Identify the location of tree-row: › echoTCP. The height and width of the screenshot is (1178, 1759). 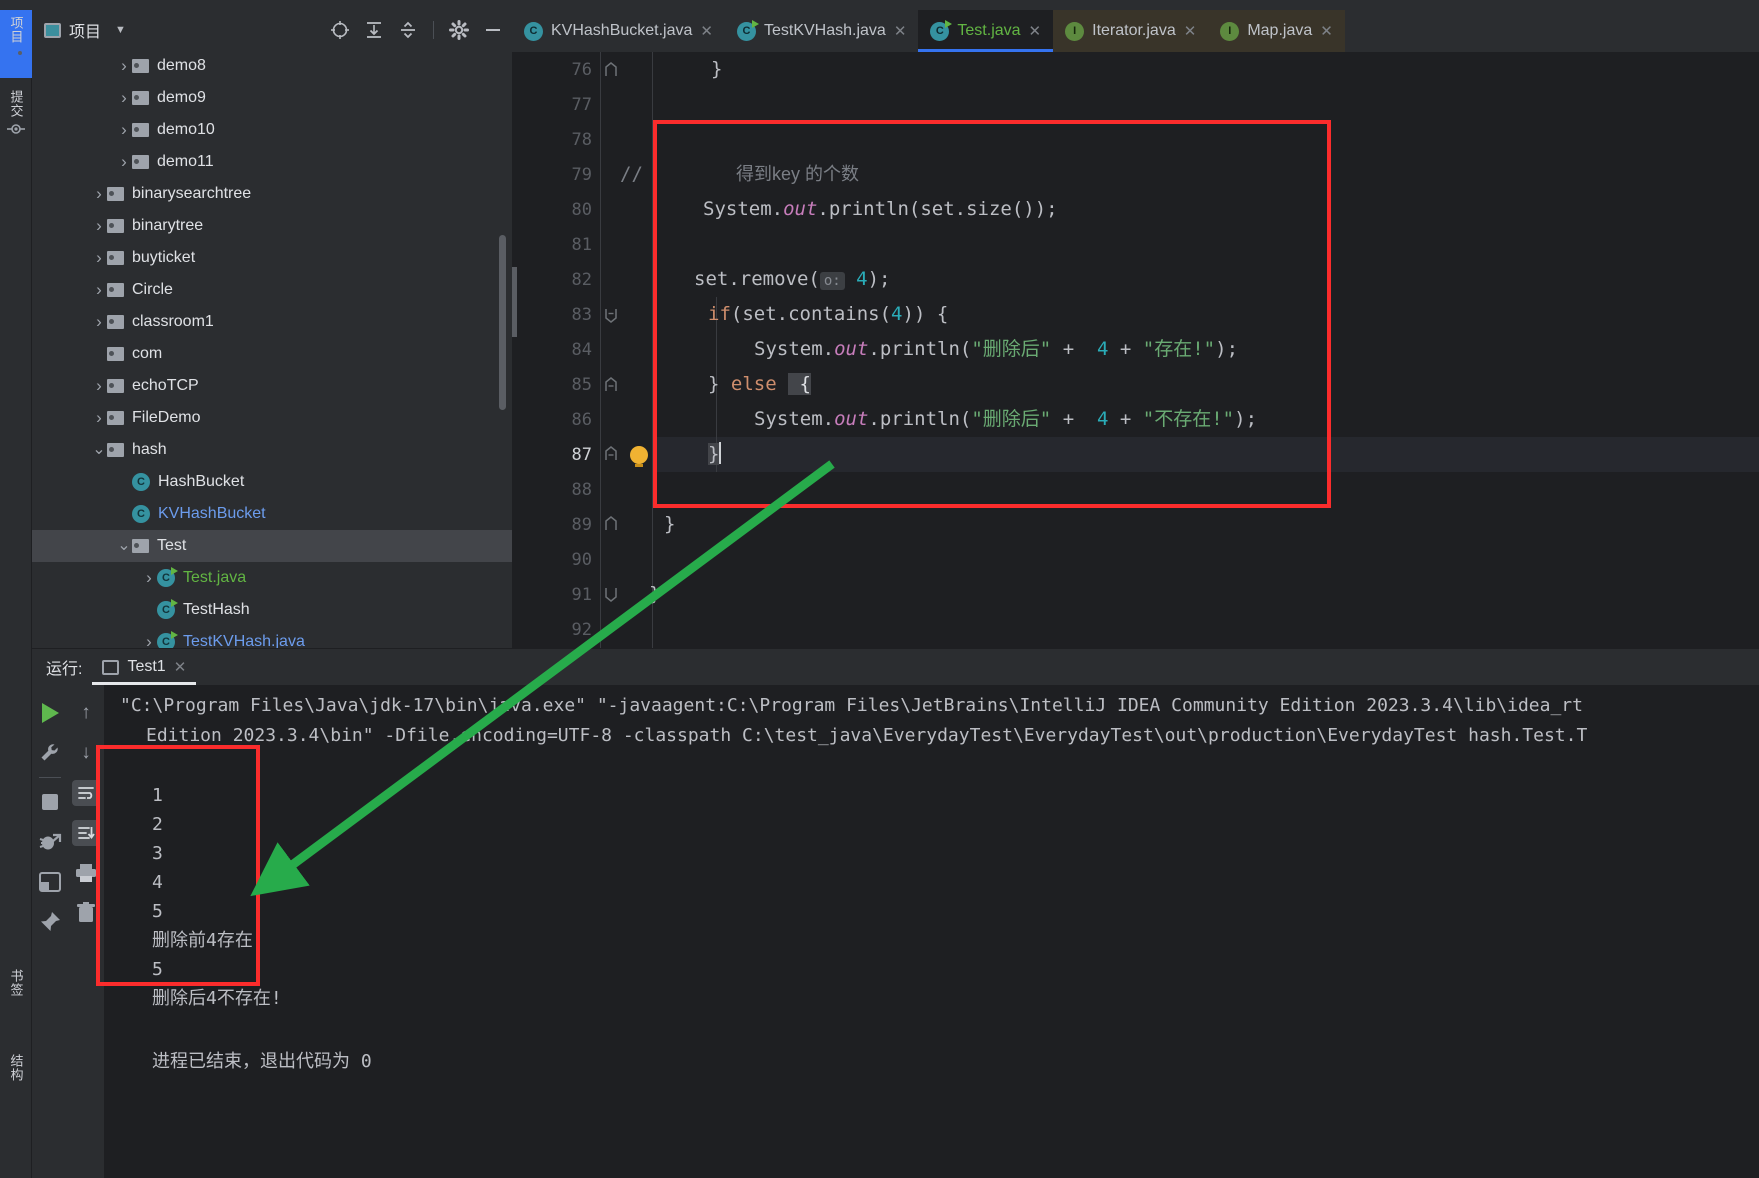
(272, 386).